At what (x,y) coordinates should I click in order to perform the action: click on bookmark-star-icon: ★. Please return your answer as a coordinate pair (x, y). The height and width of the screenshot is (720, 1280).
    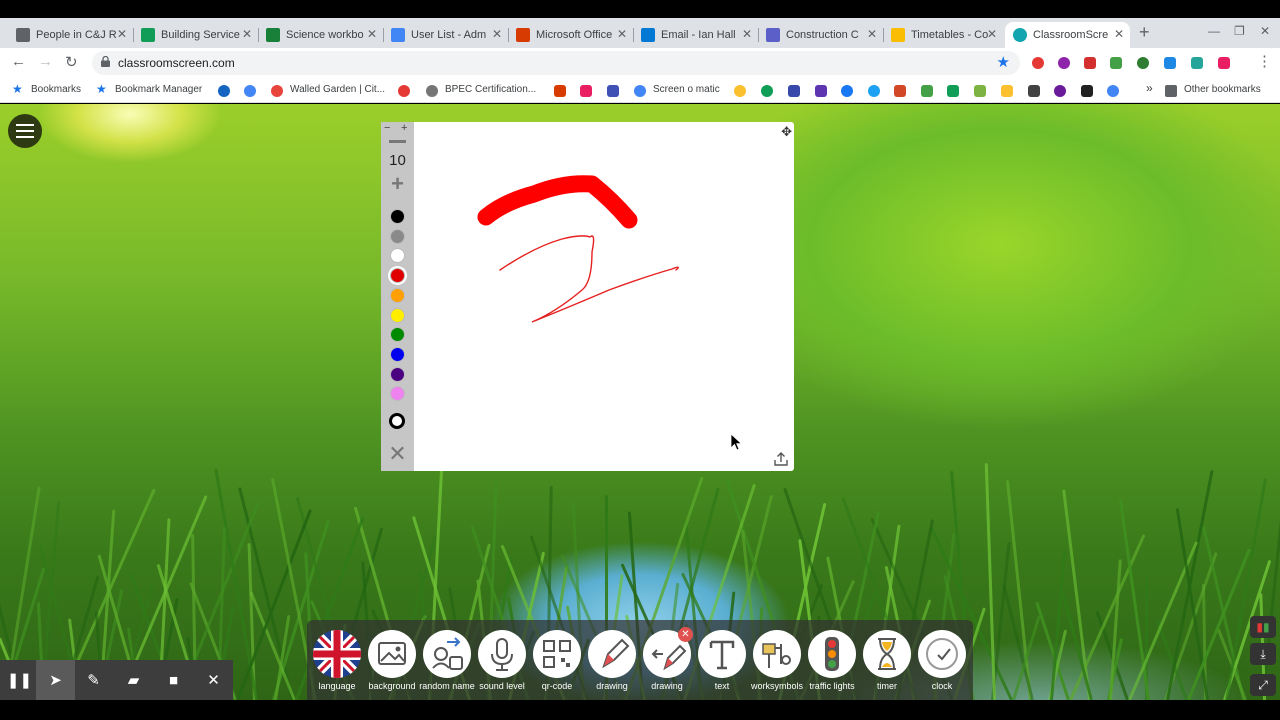
    Looking at the image, I should click on (1003, 62).